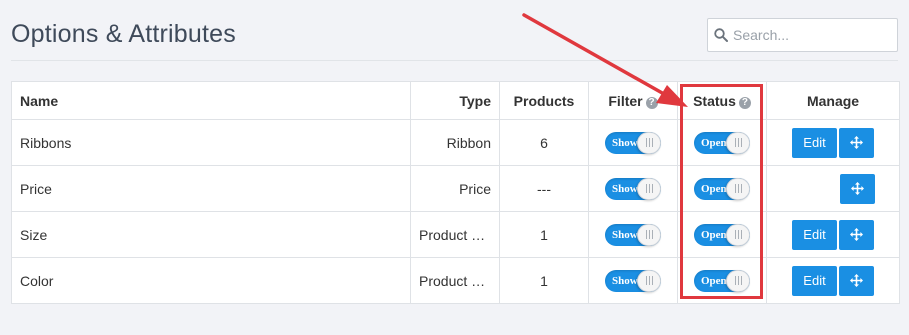 This screenshot has height=335, width=909. What do you see at coordinates (123, 34) in the screenshot?
I see `page-title: Options & Attributes` at bounding box center [123, 34].